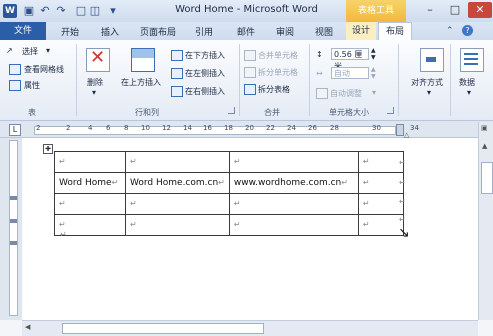 The image size is (493, 336). Describe the element at coordinates (274, 89) in the screenshot. I see `split-table-button: 拆分表格` at that location.